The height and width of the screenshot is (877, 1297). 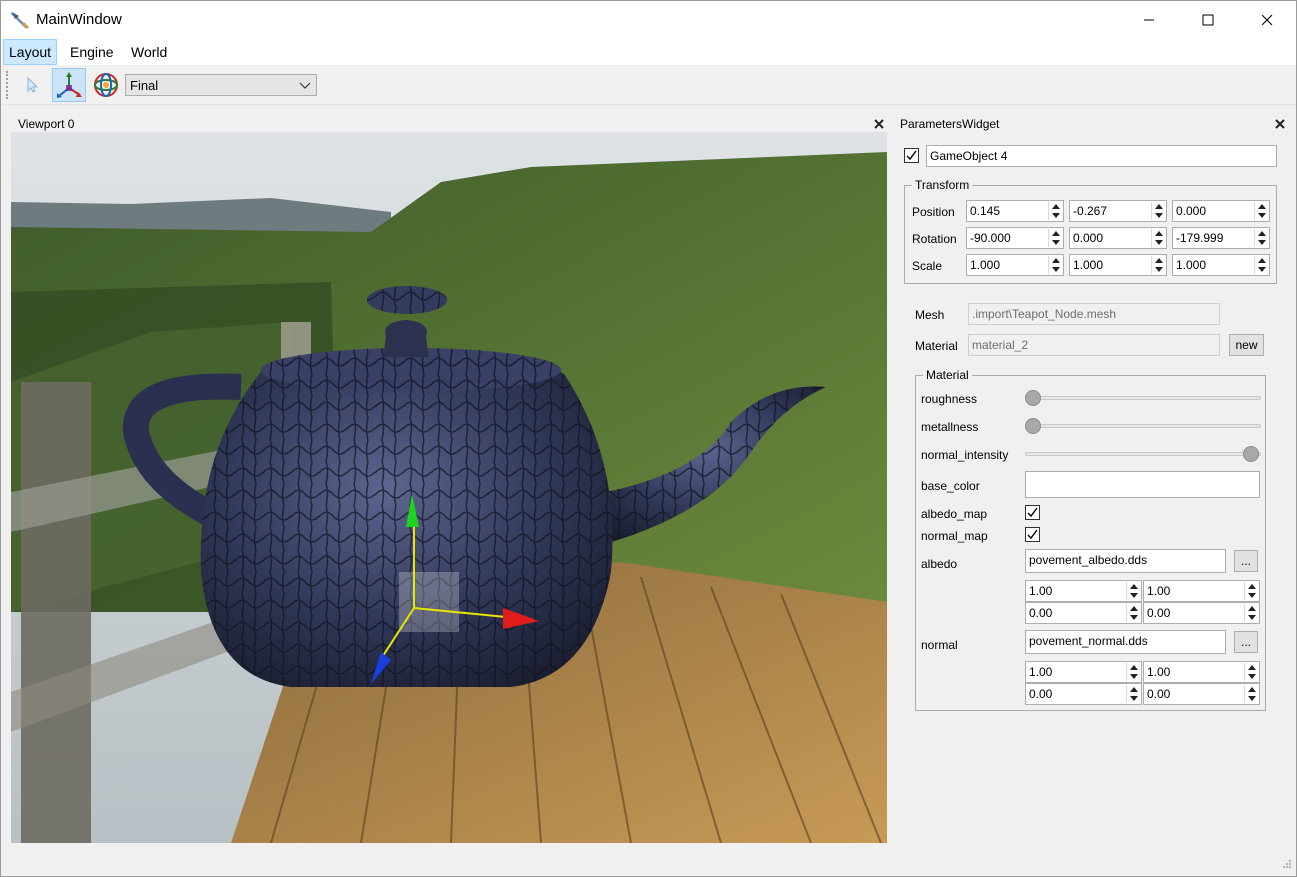 What do you see at coordinates (930, 315) in the screenshot?
I see `mesh-label: Mesh` at bounding box center [930, 315].